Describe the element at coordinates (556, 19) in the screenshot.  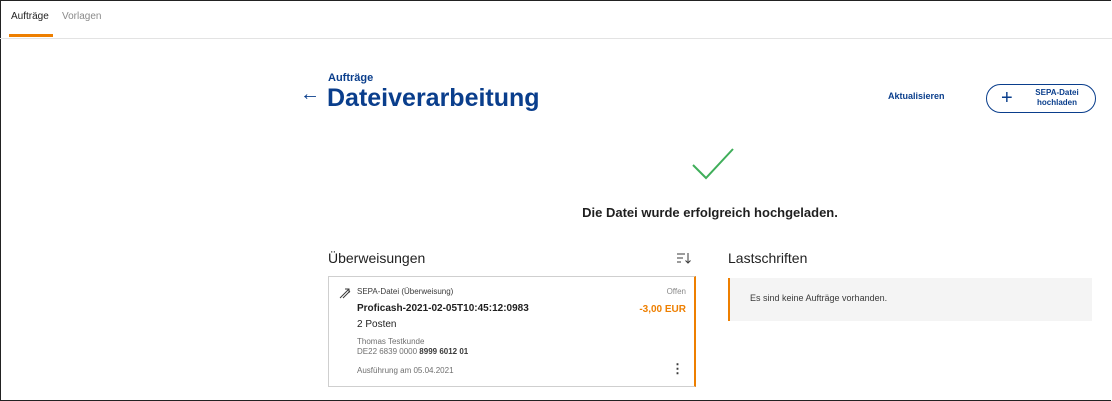
I see `tab-bar: Aufträge Vorlagen` at that location.